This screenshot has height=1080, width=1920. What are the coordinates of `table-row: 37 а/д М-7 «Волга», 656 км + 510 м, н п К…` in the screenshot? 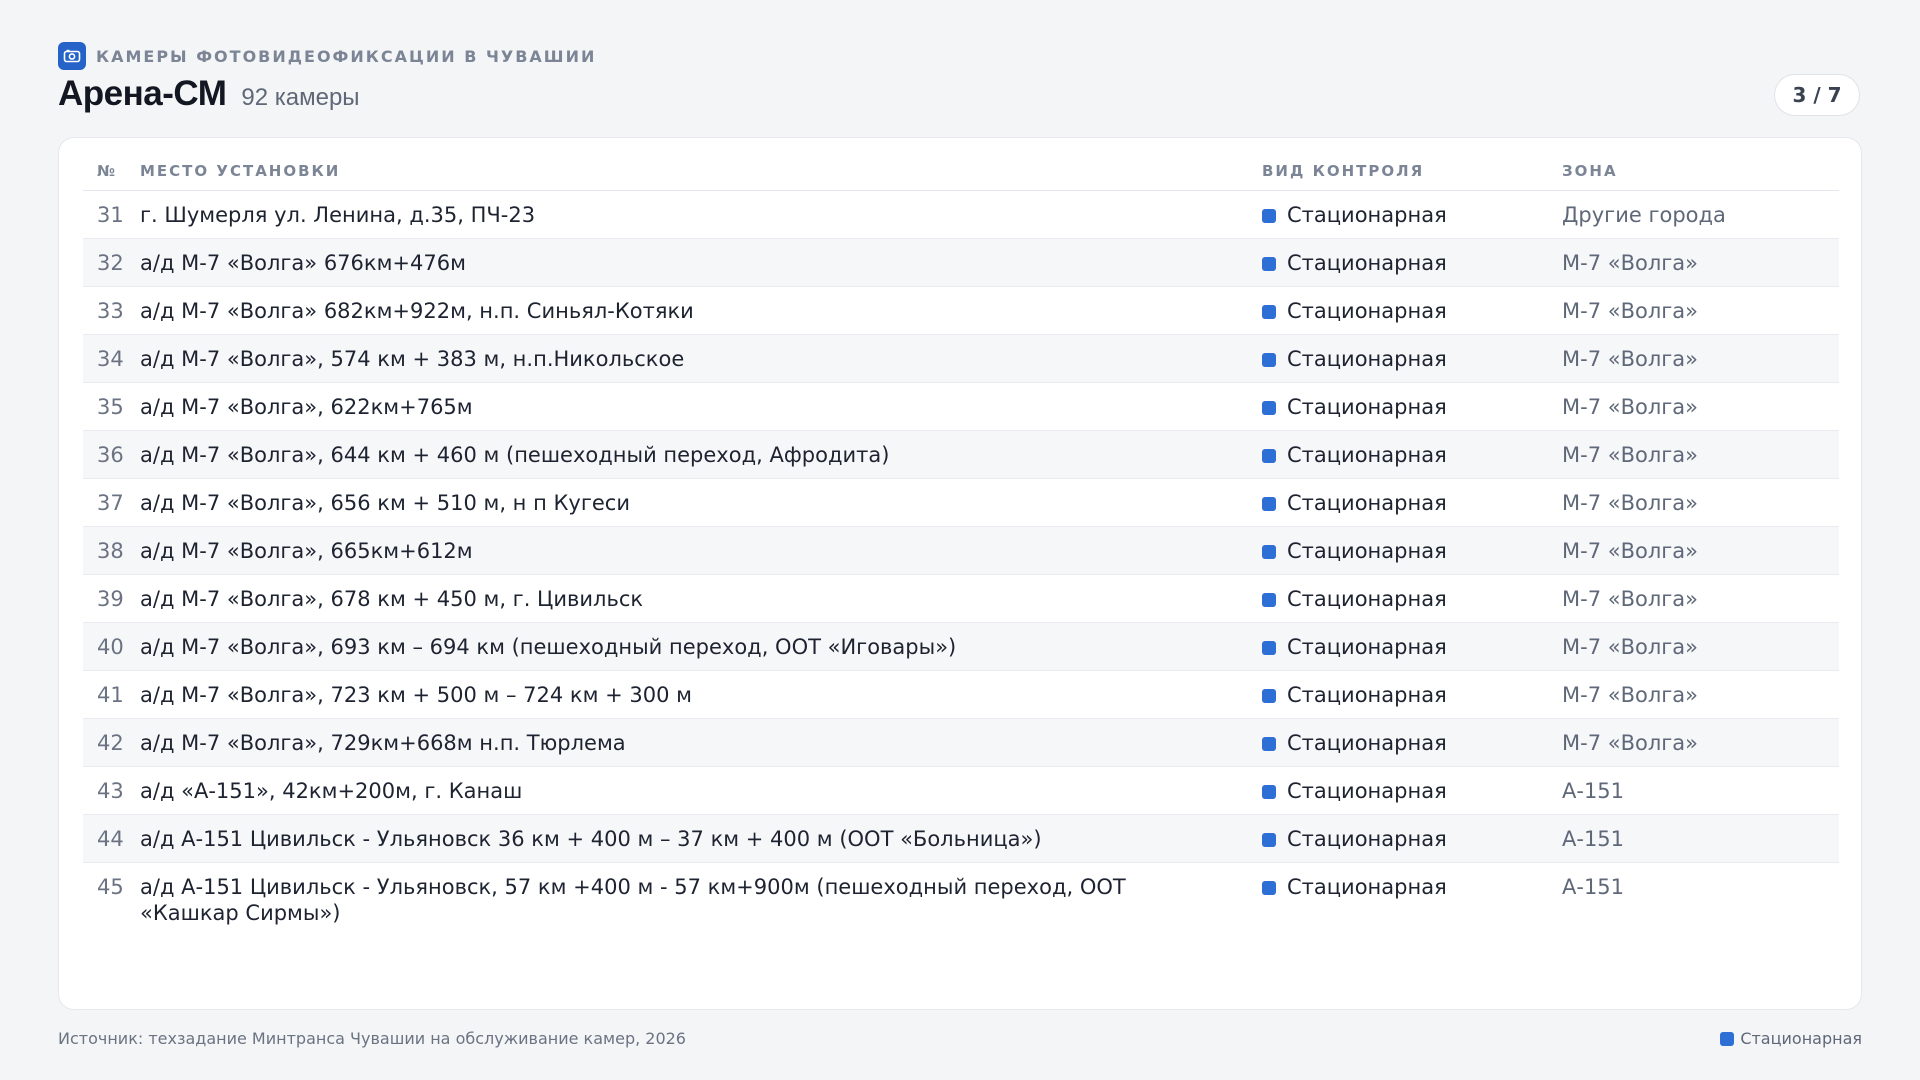 It's located at (961, 502).